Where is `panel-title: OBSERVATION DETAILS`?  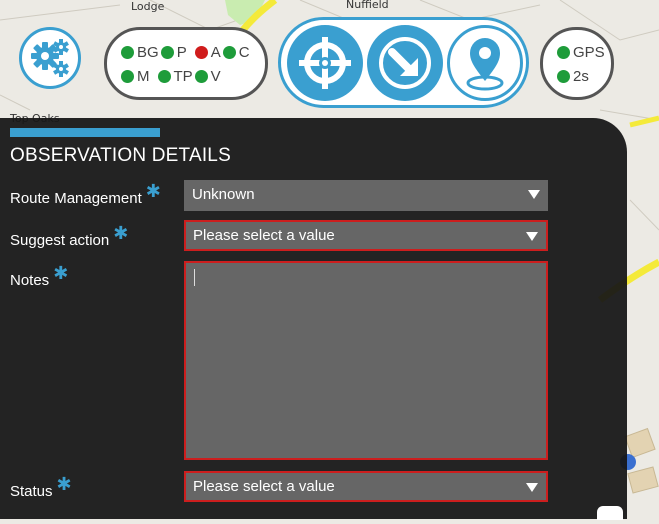 panel-title: OBSERVATION DETAILS is located at coordinates (120, 155).